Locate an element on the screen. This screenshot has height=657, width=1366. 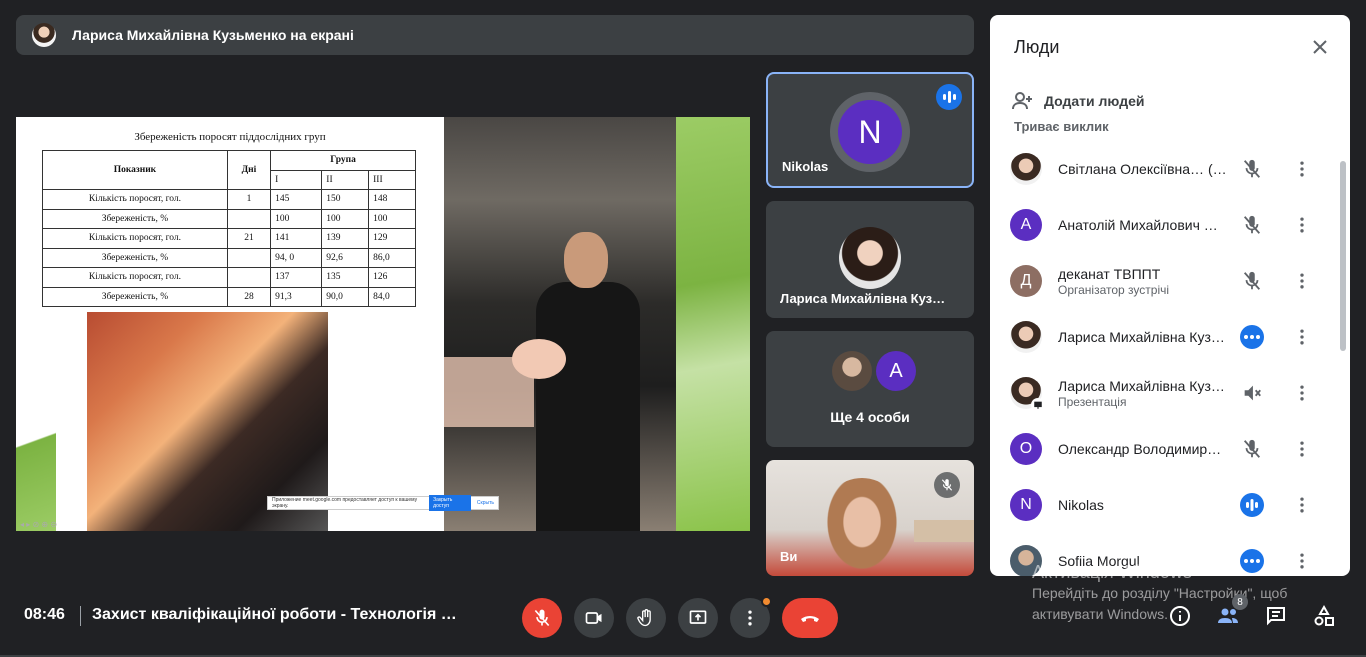
scrollbar is located at coordinates (1343, 256).